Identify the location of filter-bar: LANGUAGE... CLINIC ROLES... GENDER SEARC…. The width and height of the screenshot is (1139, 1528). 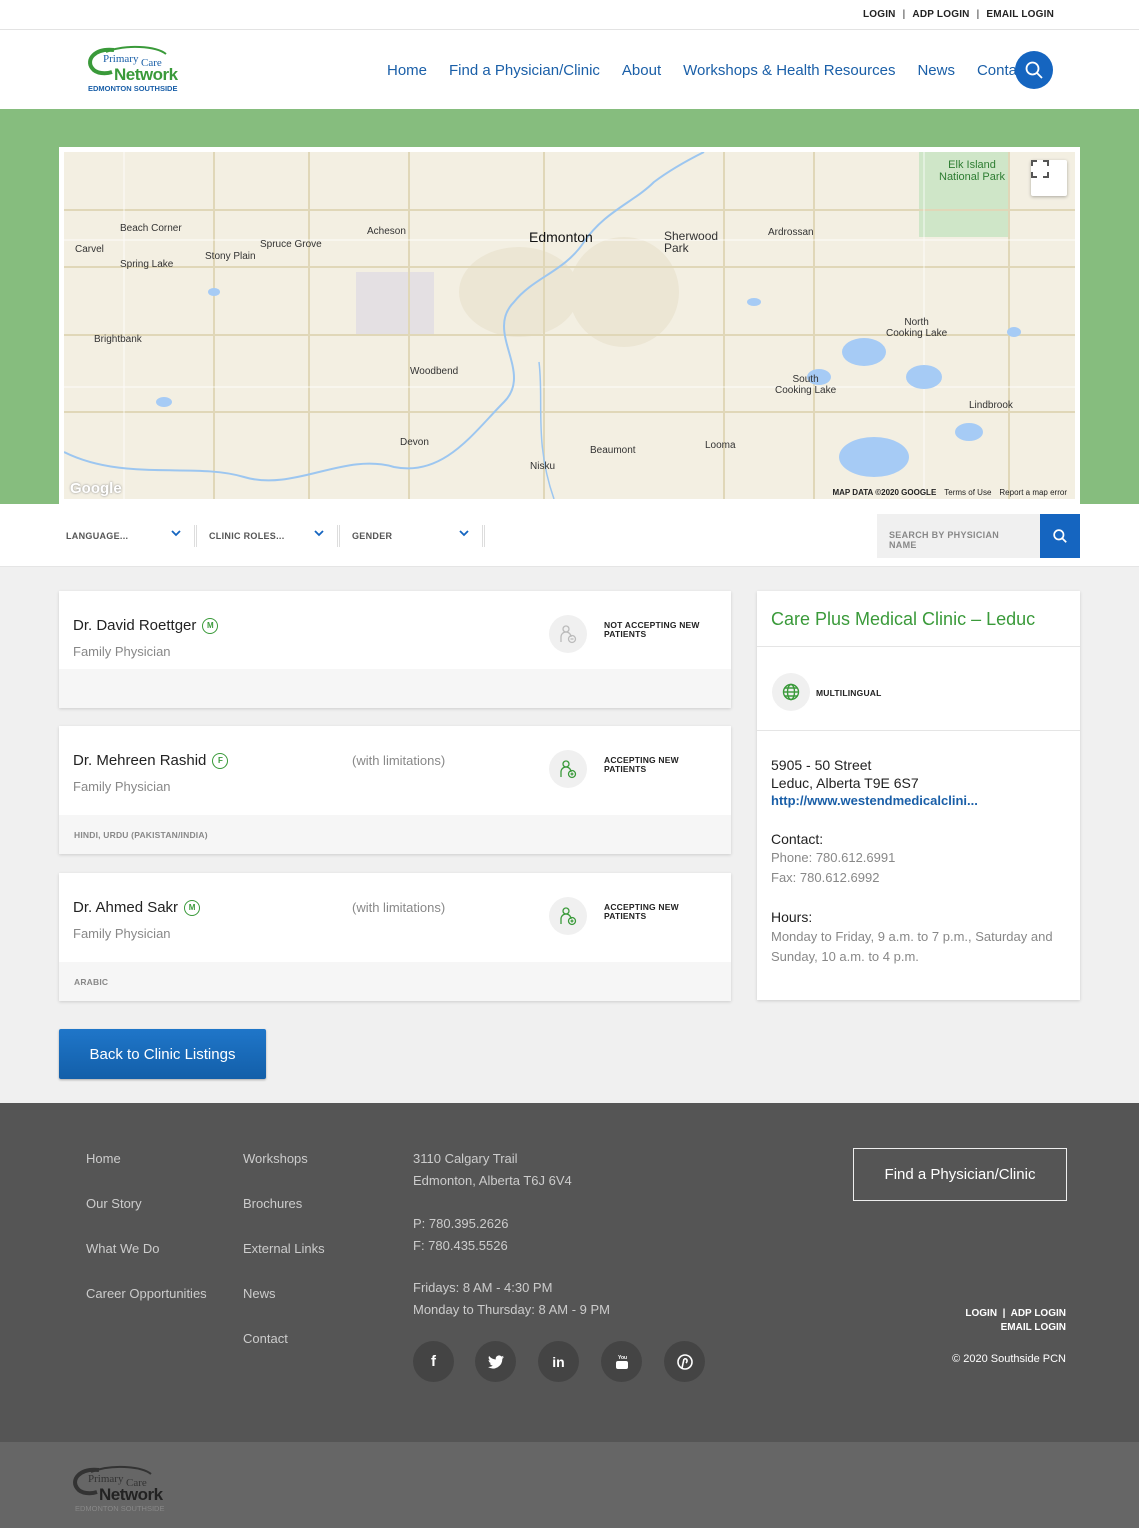
(569, 535).